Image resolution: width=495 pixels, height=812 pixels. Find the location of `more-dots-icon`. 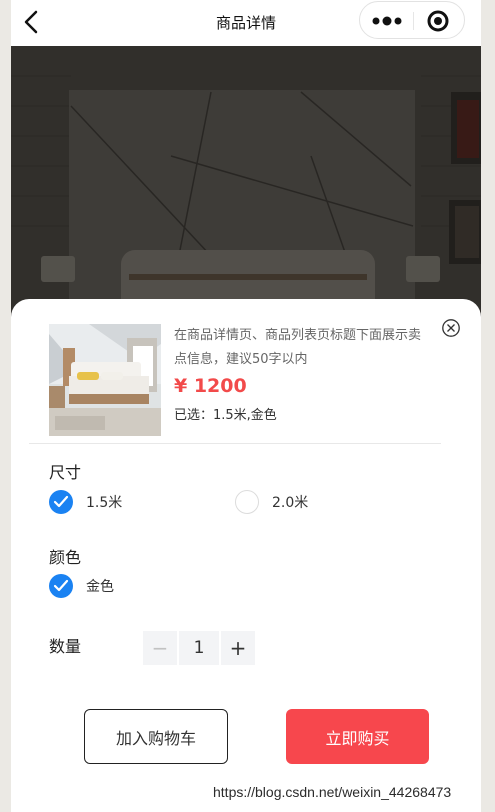

more-dots-icon is located at coordinates (387, 21).